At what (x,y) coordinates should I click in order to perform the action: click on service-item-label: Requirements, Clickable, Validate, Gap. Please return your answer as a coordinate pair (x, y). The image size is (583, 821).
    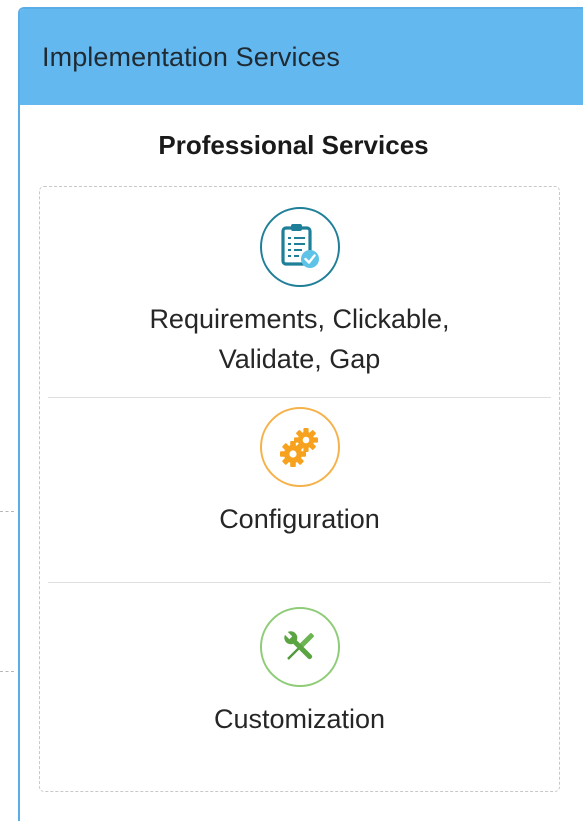
    Looking at the image, I should click on (299, 339).